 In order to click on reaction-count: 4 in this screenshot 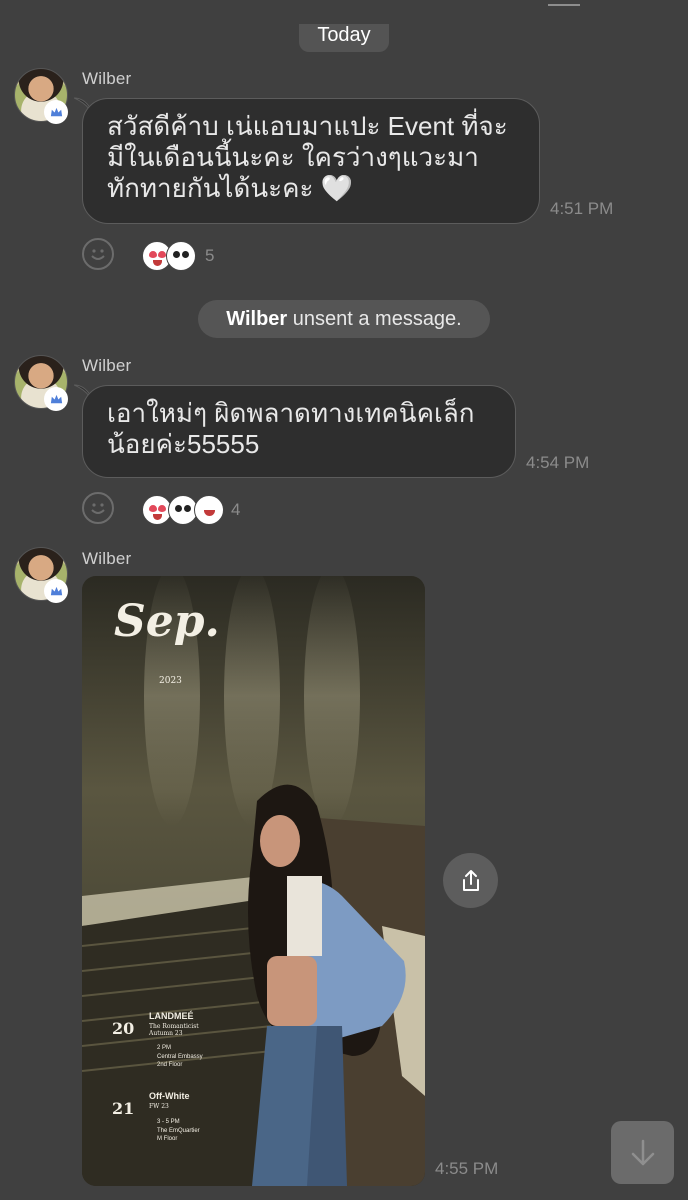, I will do `click(236, 509)`.